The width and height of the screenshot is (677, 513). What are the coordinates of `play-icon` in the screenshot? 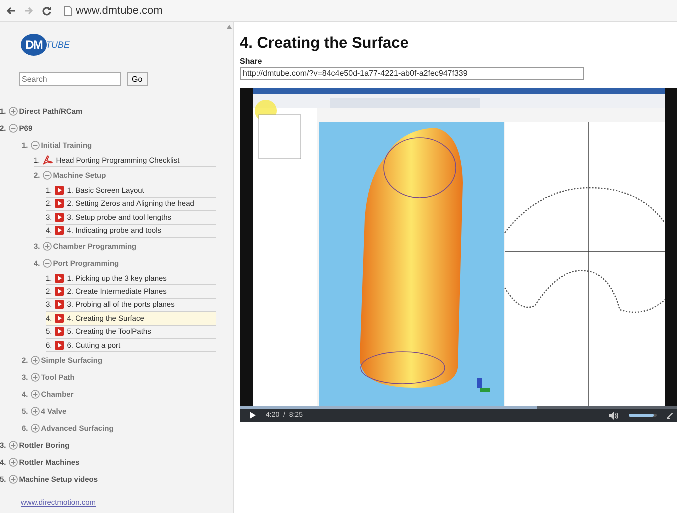 It's located at (253, 415).